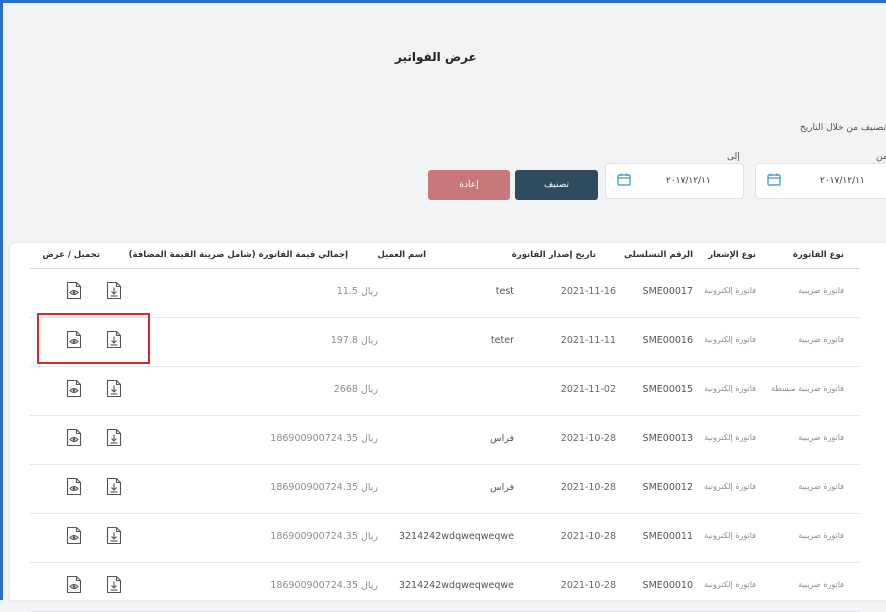 The width and height of the screenshot is (886, 612). What do you see at coordinates (732, 255) in the screenshot?
I see `header-notice-type: نوع الإشعار` at bounding box center [732, 255].